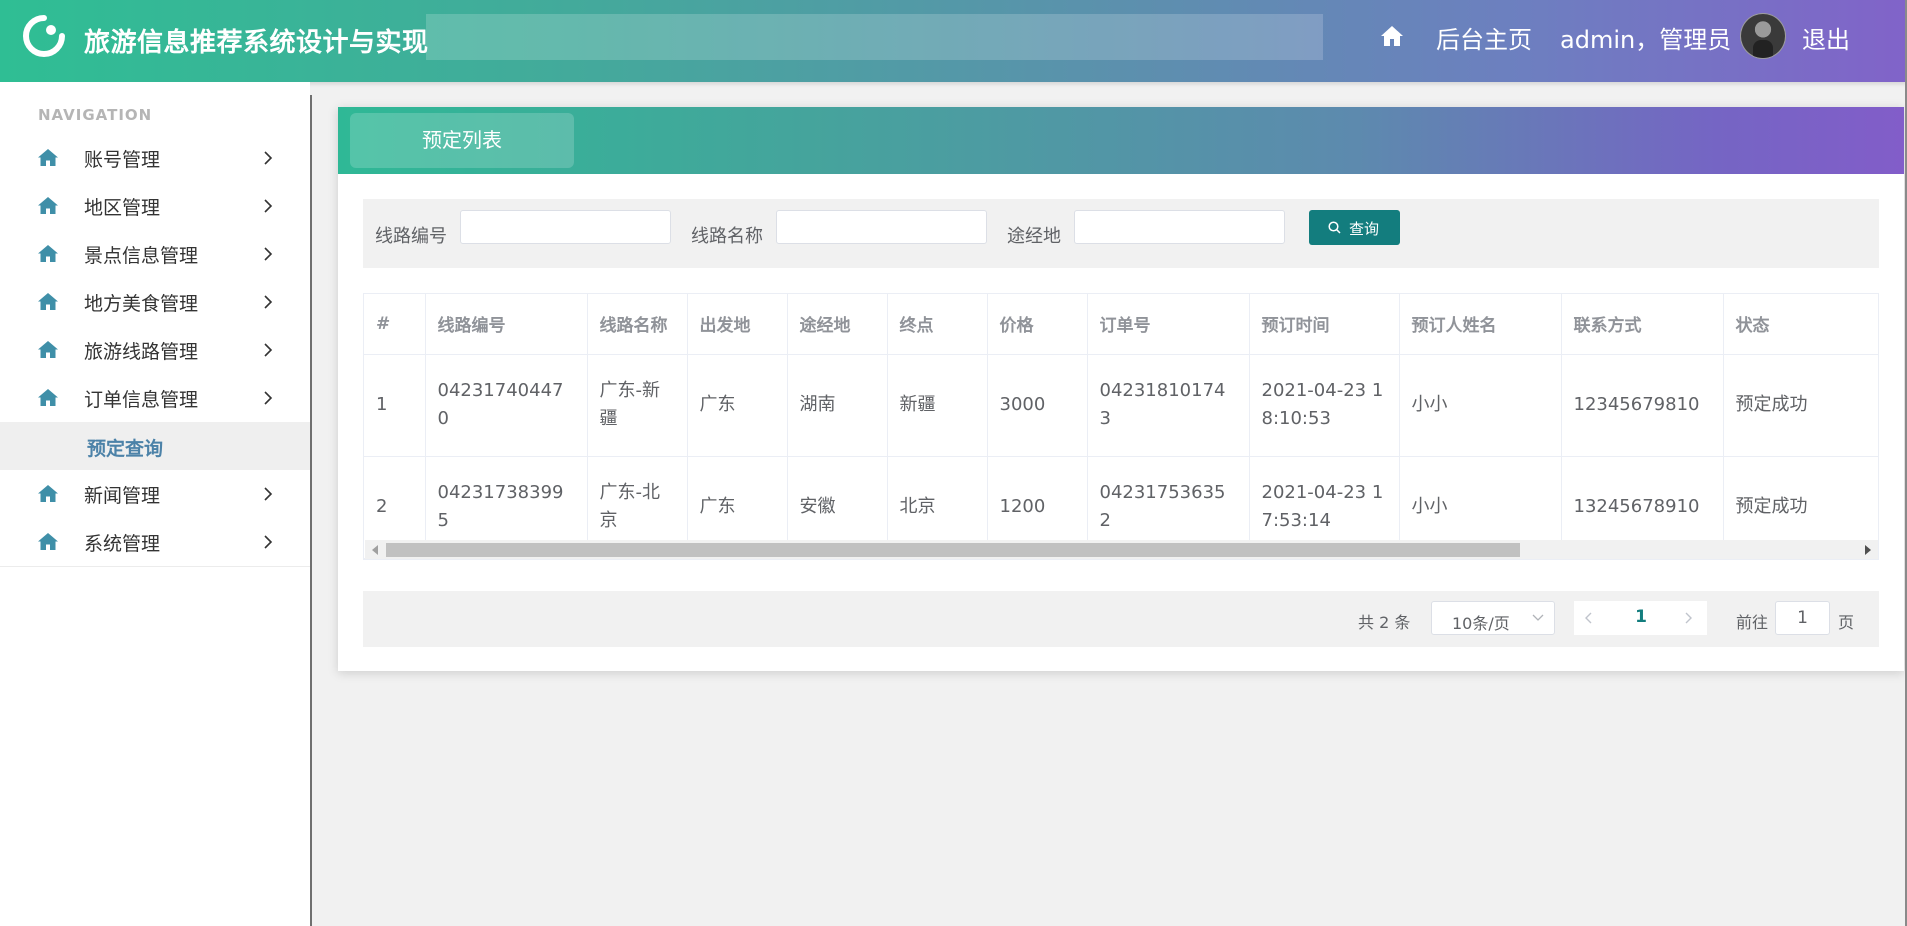 Image resolution: width=1907 pixels, height=926 pixels. I want to click on sidebar-subitem-booking-query: 预定查询, so click(155, 446).